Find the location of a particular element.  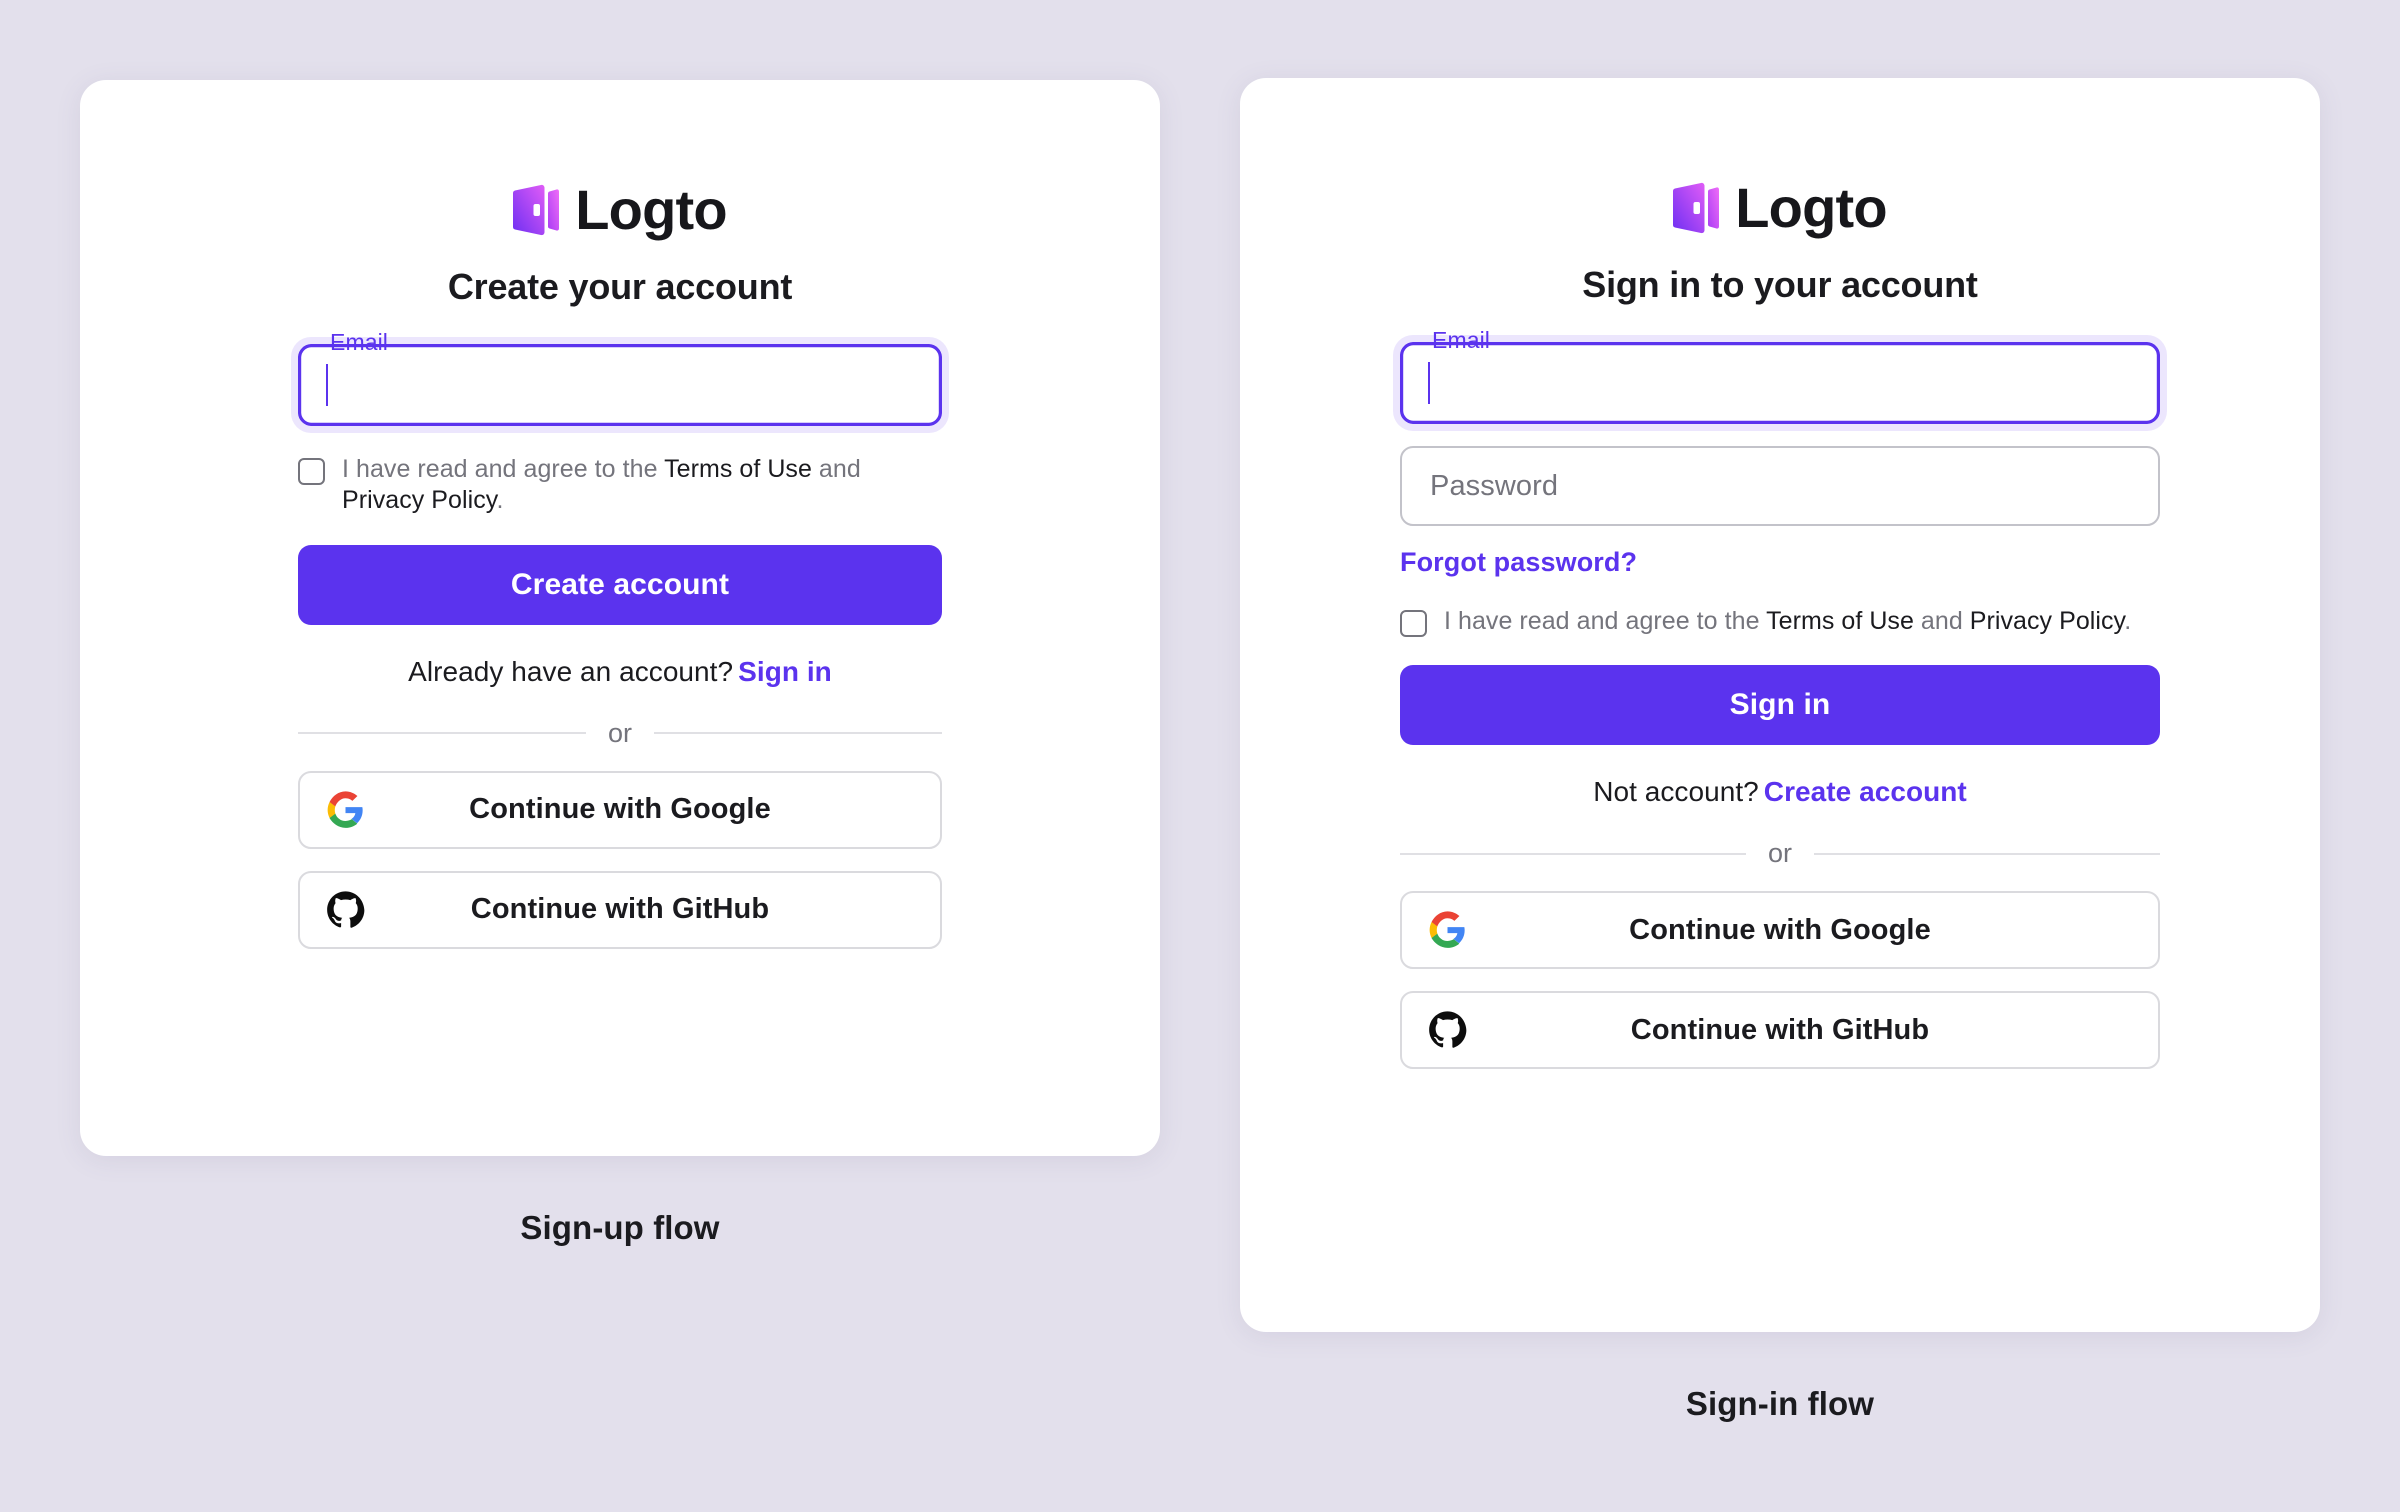

signup-terms-conjunction: and is located at coordinates (836, 469).